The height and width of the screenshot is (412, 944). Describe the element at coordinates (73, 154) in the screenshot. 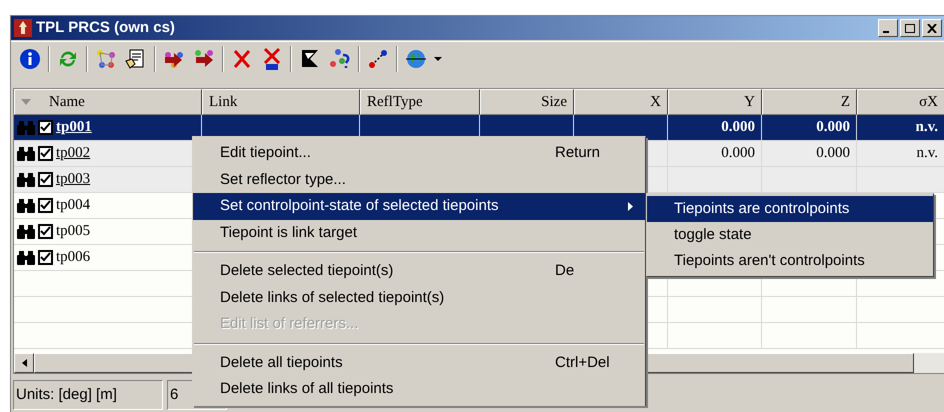

I see `tiepoint-name: tp002` at that location.